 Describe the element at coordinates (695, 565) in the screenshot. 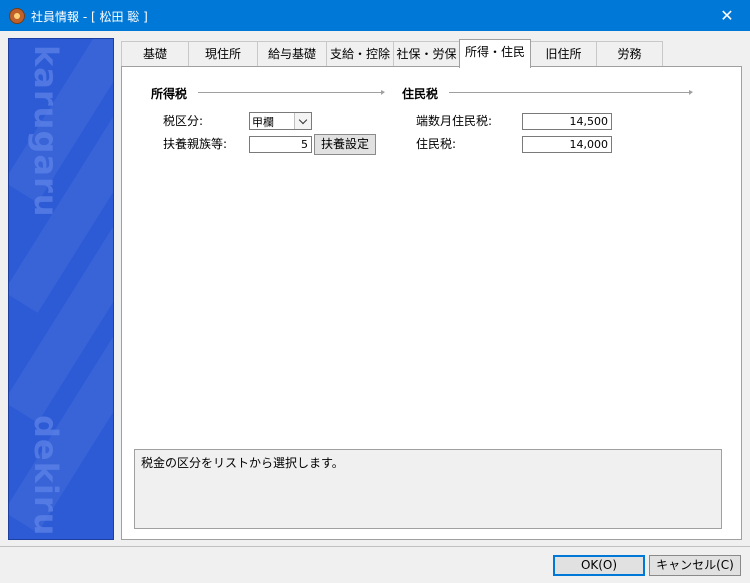

I see `cancel-button: キャンセル(C)` at that location.